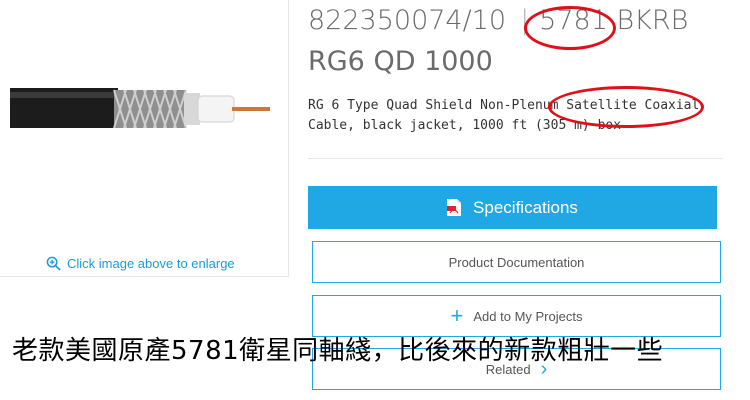  Describe the element at coordinates (151, 263) in the screenshot. I see `enlarge-hint-text: Click image above to enlarge` at that location.